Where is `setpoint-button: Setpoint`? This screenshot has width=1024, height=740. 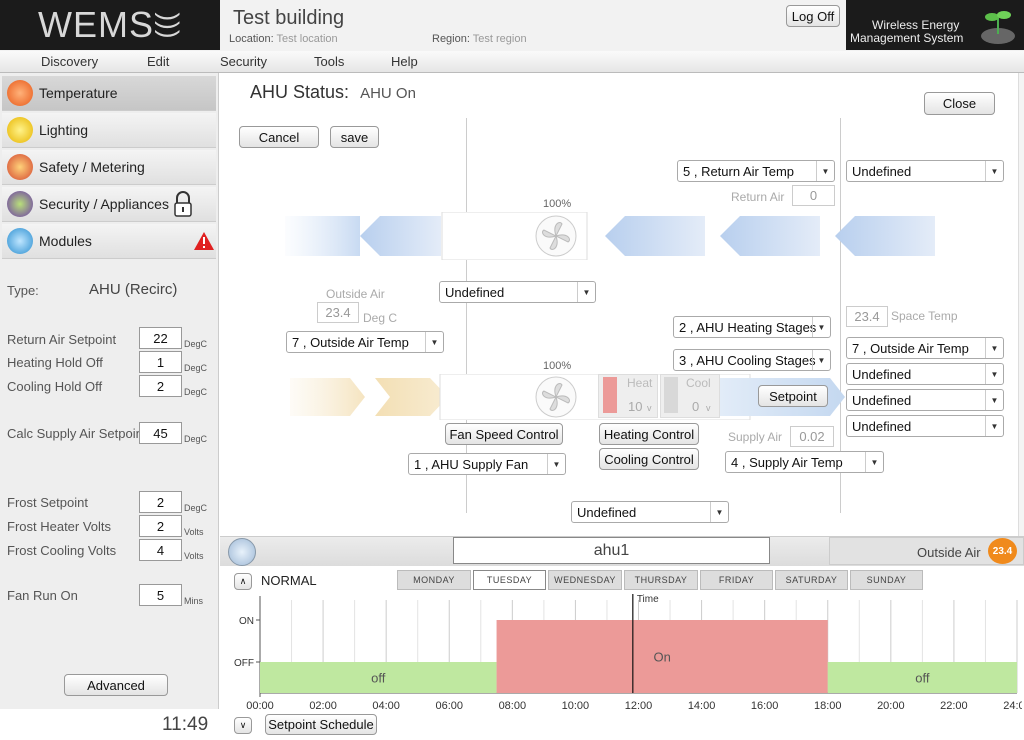 setpoint-button: Setpoint is located at coordinates (793, 396).